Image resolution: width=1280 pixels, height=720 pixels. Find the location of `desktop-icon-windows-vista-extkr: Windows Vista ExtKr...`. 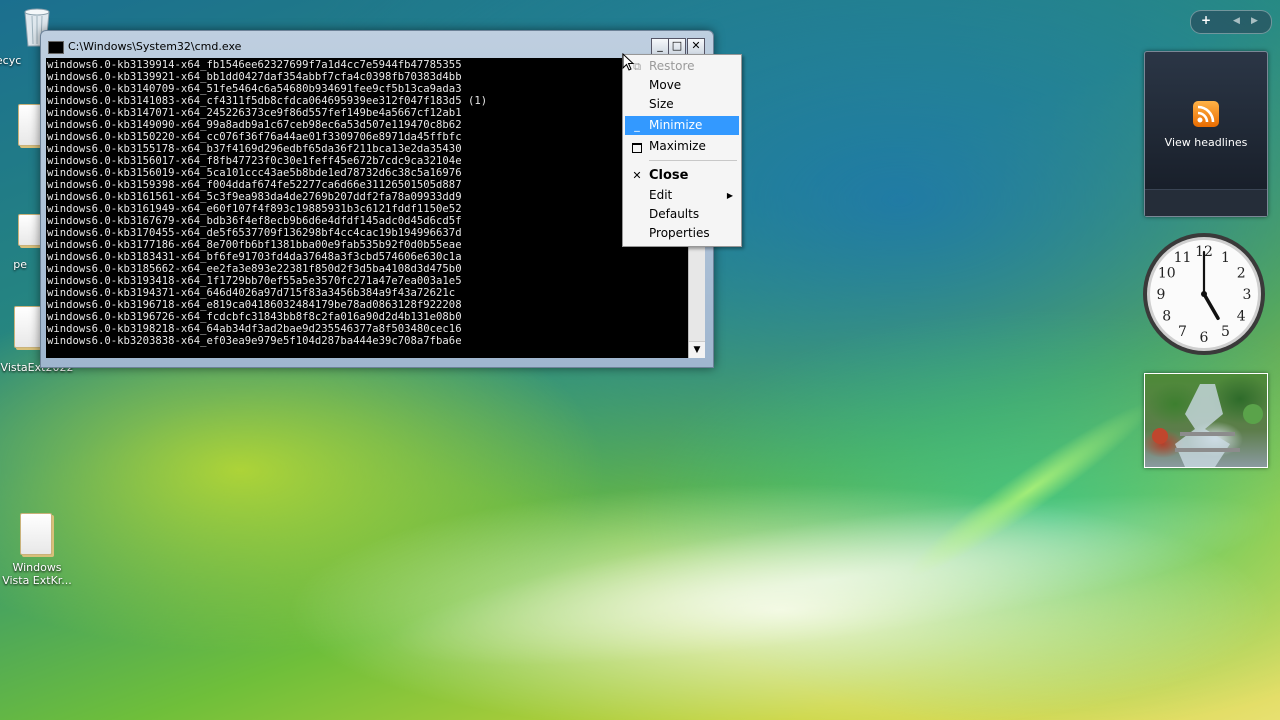

desktop-icon-windows-vista-extkr: Windows Vista ExtKr... is located at coordinates (37, 550).